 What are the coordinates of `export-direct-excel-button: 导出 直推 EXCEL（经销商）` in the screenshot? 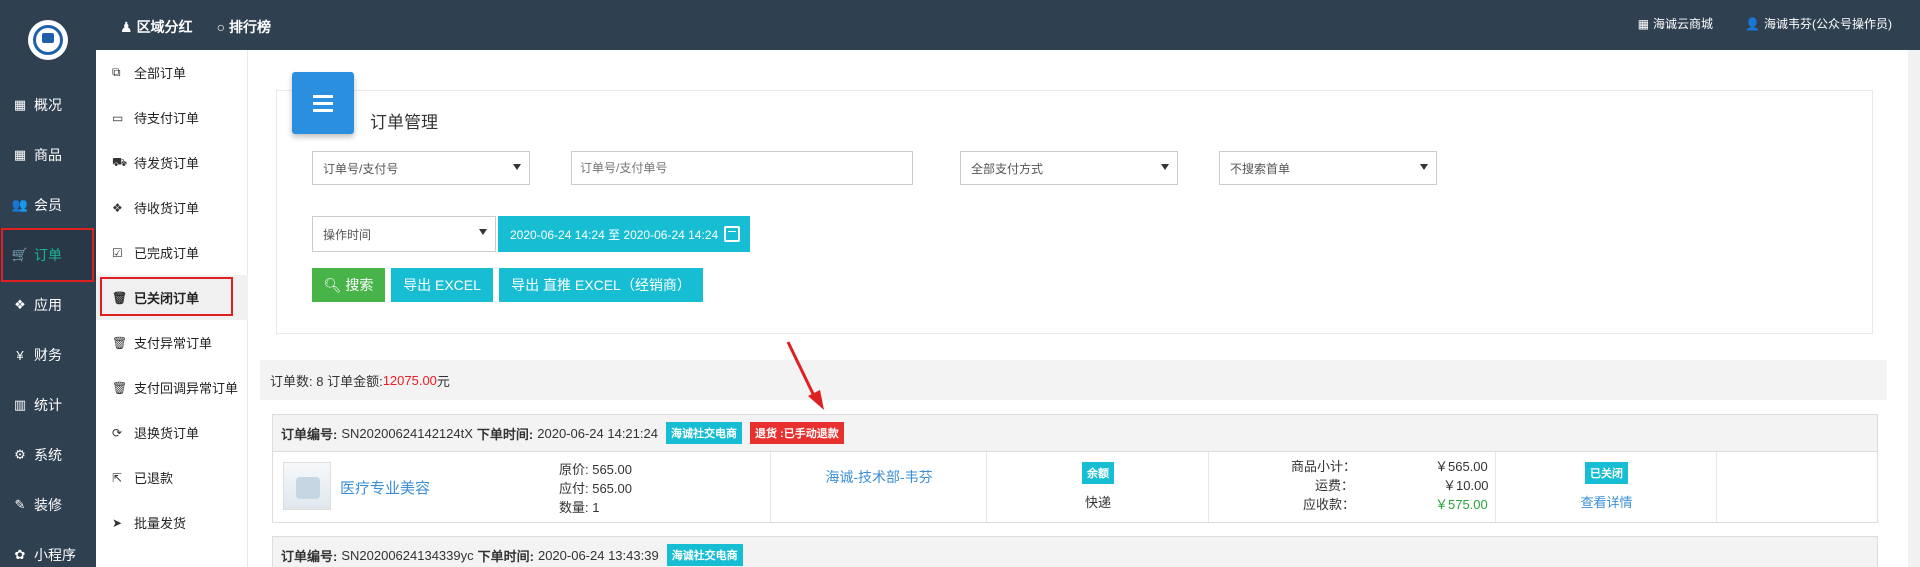 It's located at (601, 285).